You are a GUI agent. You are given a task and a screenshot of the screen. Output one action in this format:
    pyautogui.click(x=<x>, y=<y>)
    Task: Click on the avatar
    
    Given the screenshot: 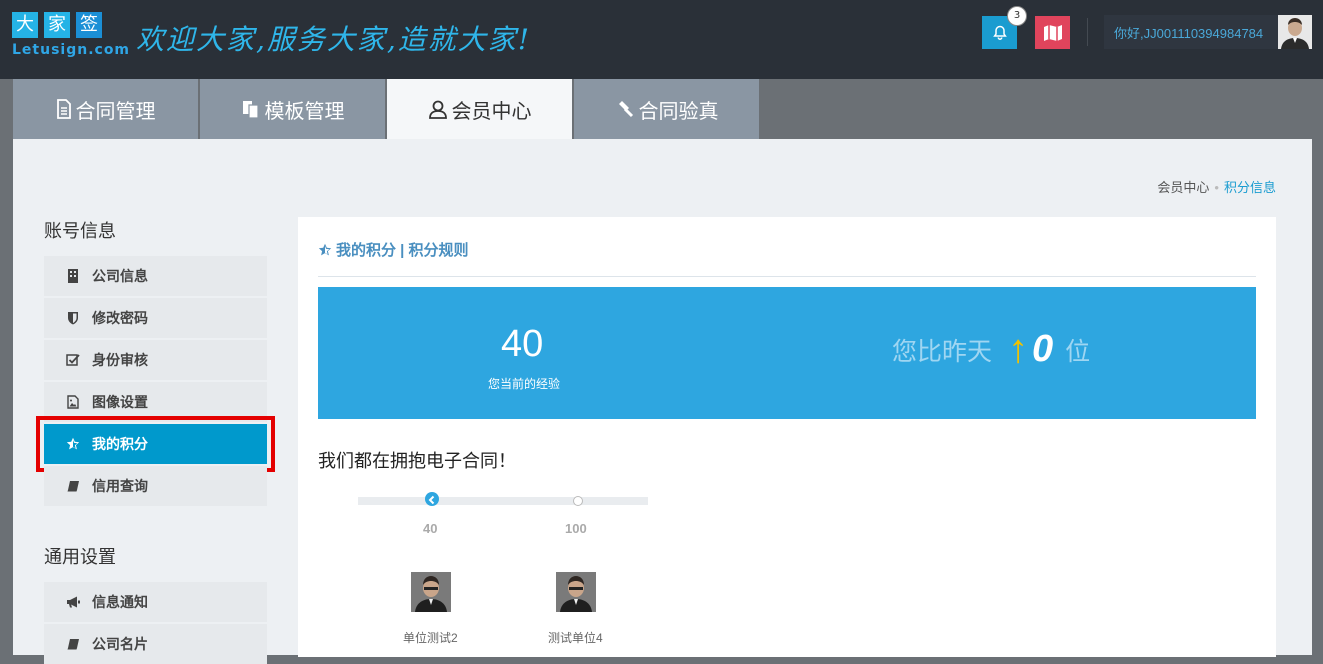 What is the action you would take?
    pyautogui.click(x=1295, y=32)
    